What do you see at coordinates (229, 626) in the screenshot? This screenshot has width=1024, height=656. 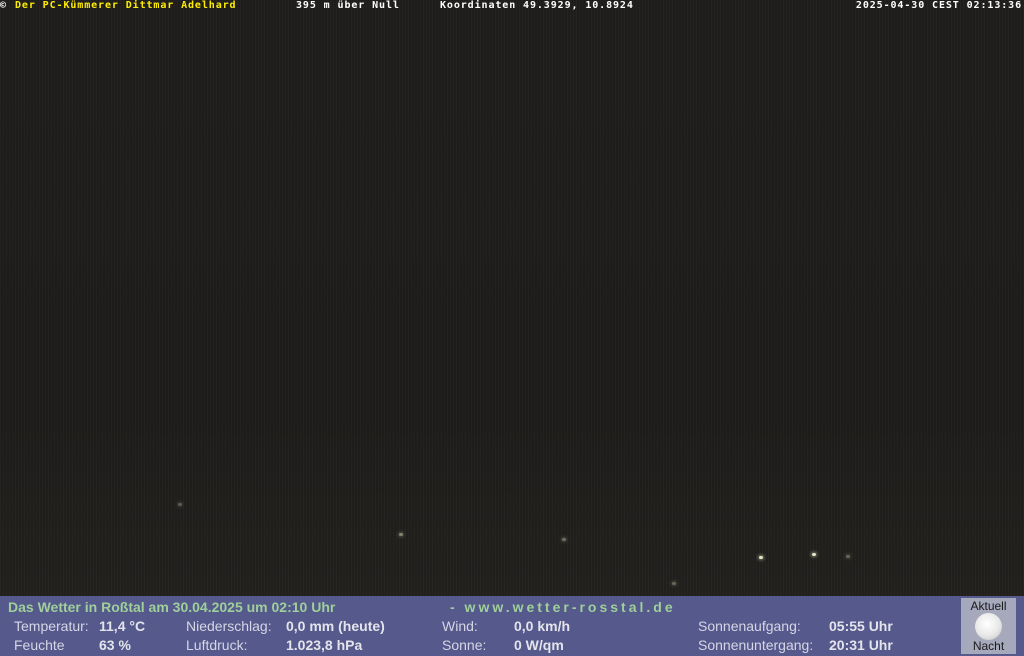 I see `precipitation-label: Niederschlag:` at bounding box center [229, 626].